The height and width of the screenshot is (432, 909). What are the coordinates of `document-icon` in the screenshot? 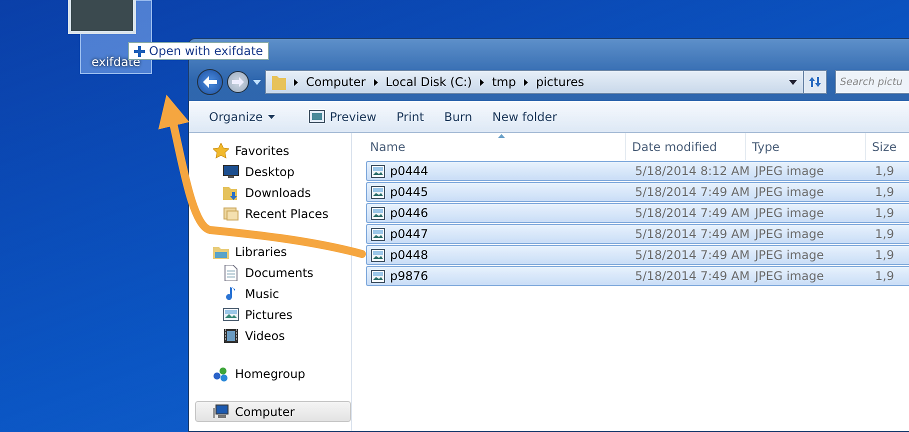 It's located at (231, 272).